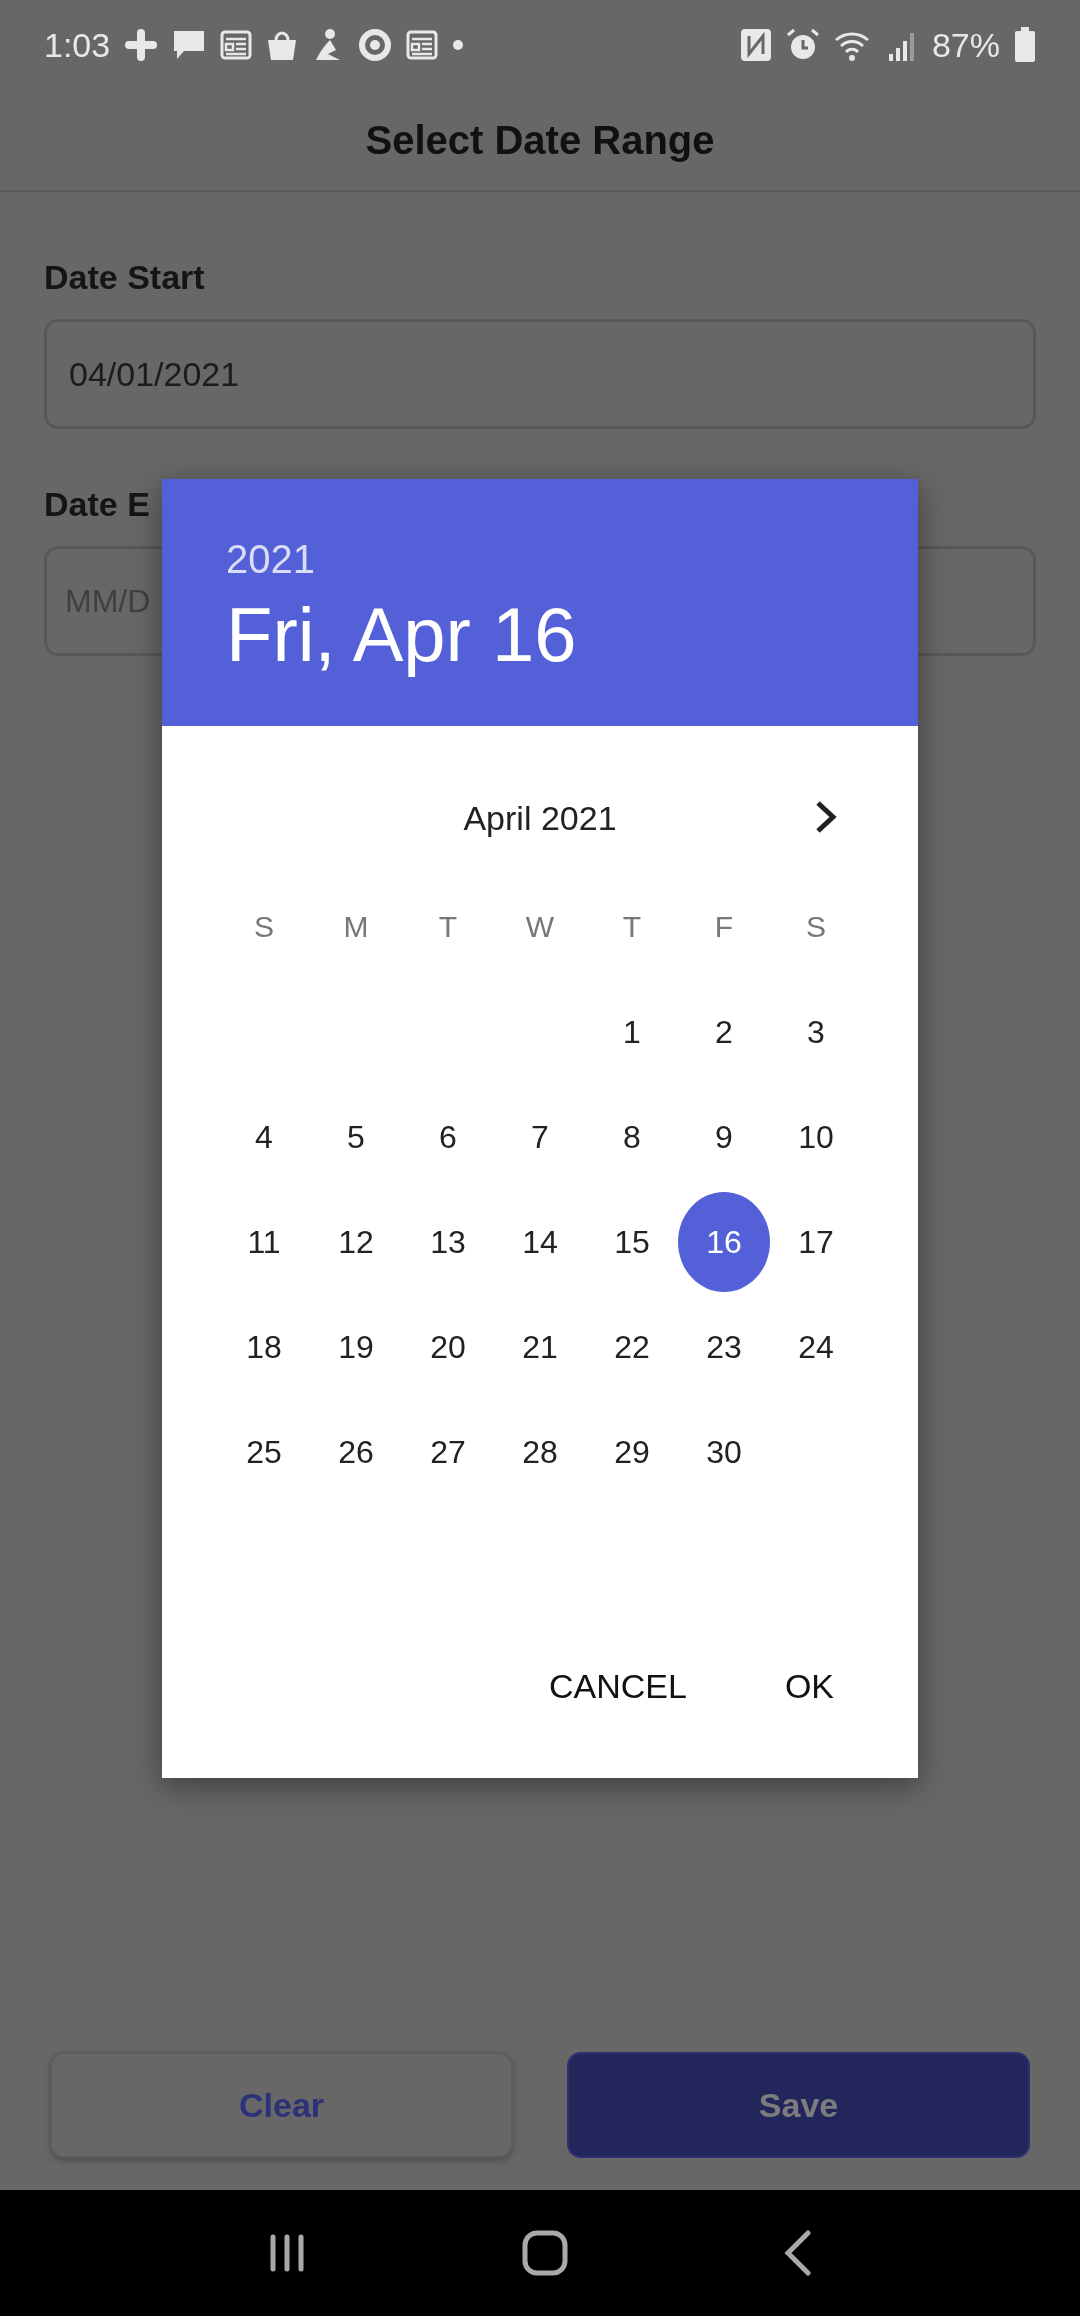 The image size is (1080, 2316). Describe the element at coordinates (724, 927) in the screenshot. I see `weekday-label: F` at that location.